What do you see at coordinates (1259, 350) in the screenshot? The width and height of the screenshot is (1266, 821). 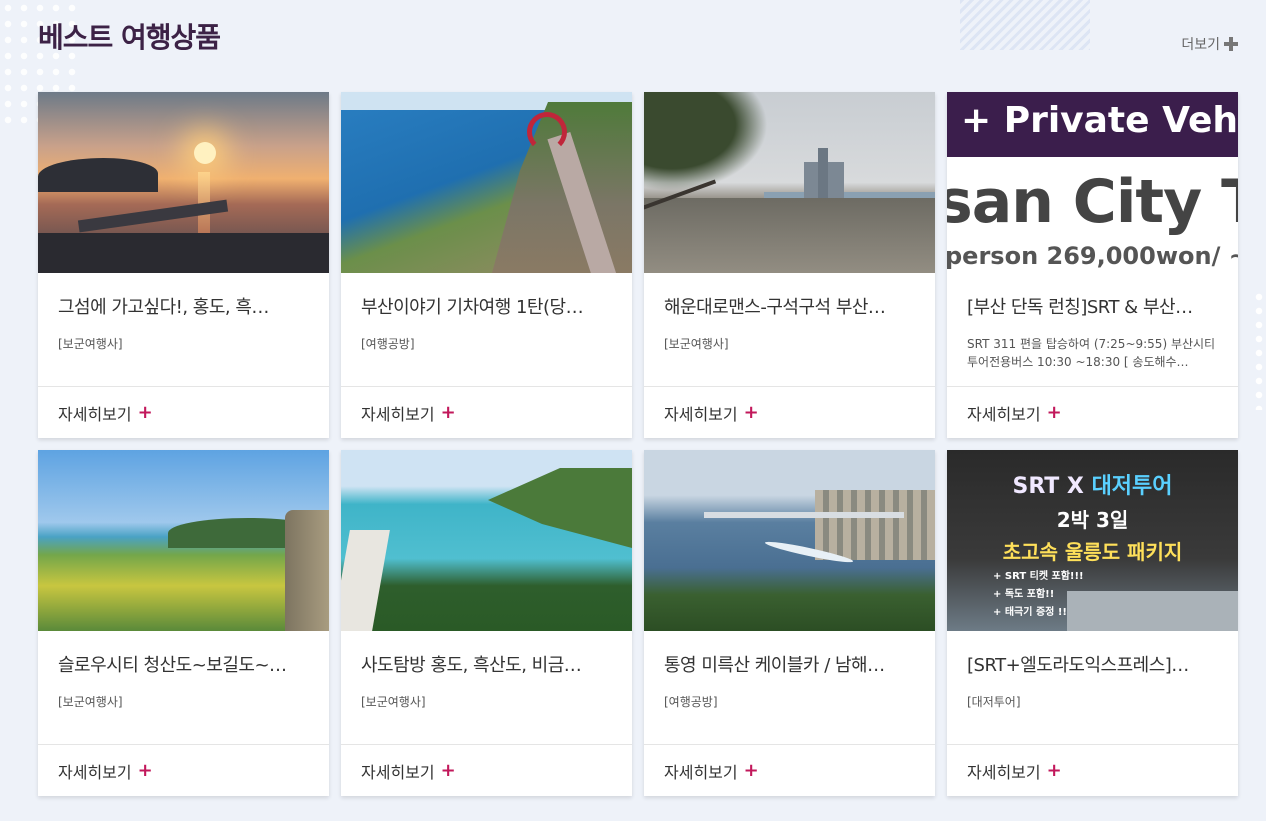 I see `decorative-dots-right` at bounding box center [1259, 350].